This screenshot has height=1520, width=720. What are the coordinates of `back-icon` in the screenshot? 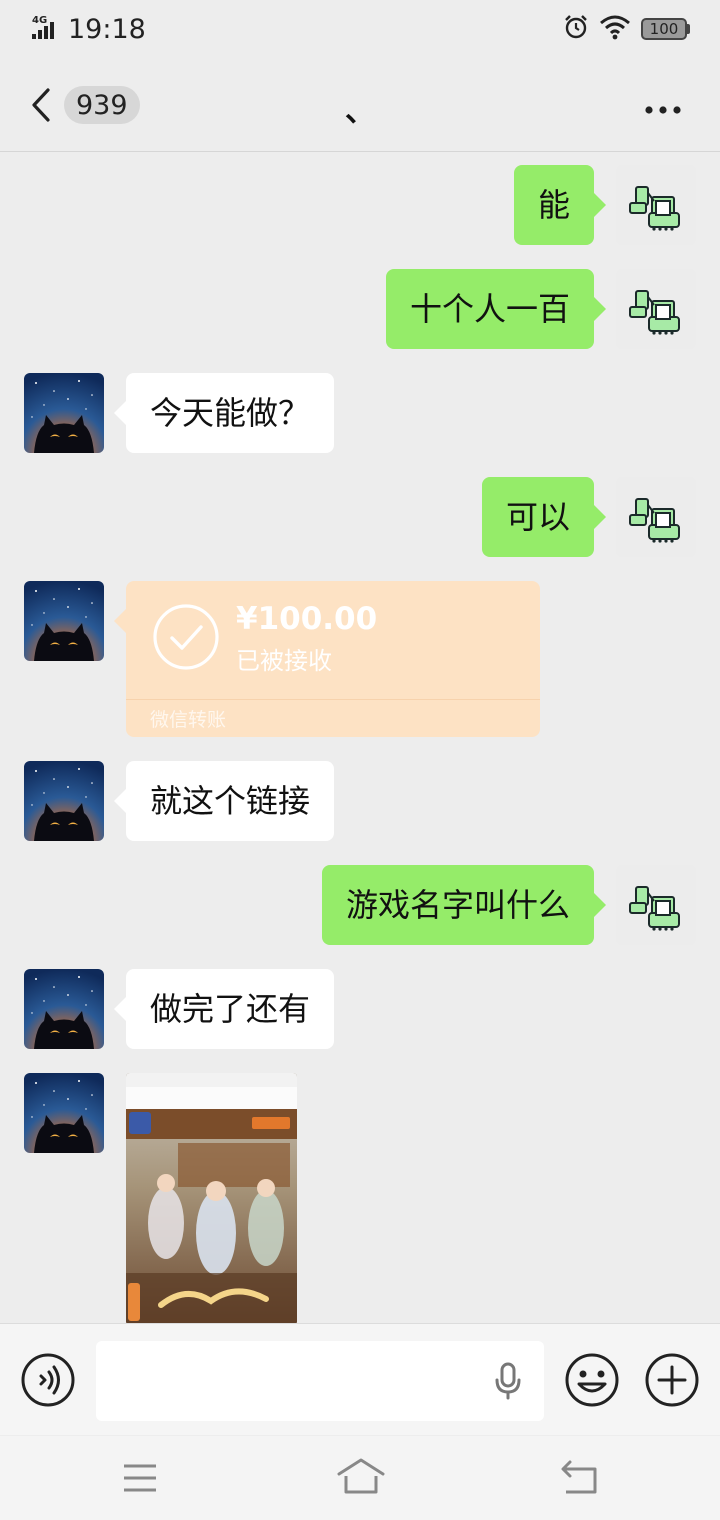 It's located at (580, 1480).